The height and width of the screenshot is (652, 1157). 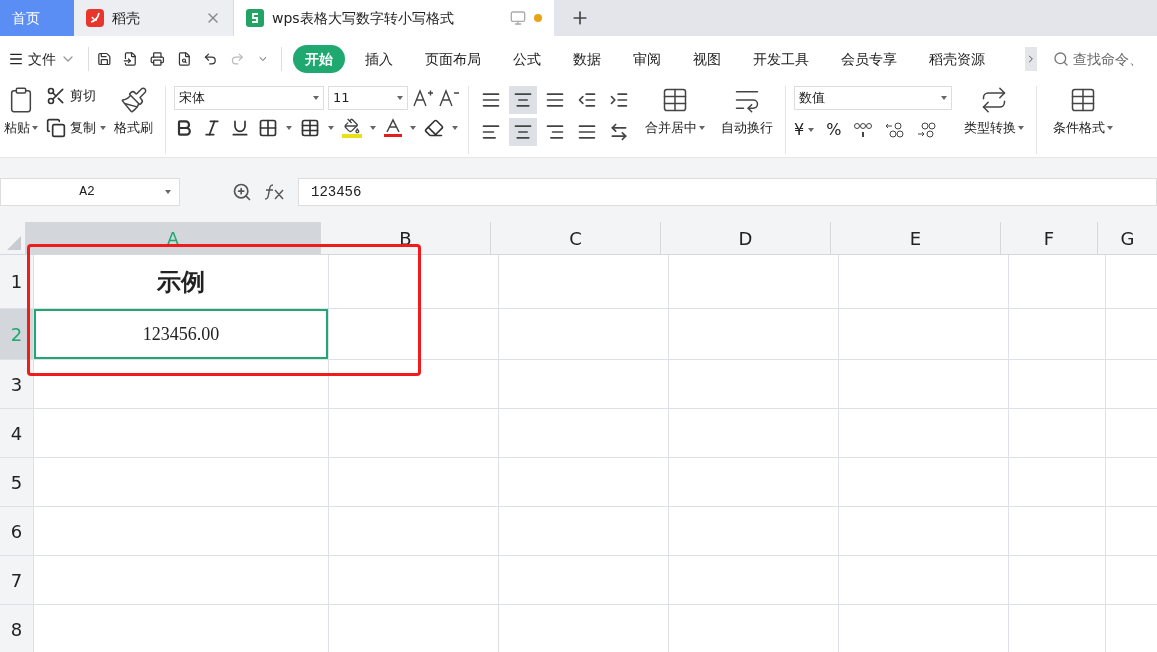 What do you see at coordinates (647, 59) in the screenshot?
I see `ribbon-tab: 审阅` at bounding box center [647, 59].